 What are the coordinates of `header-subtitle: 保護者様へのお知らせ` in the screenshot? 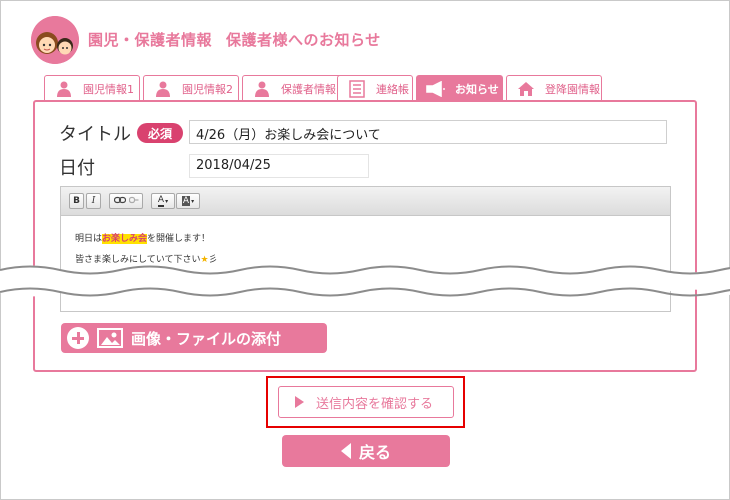 It's located at (303, 40).